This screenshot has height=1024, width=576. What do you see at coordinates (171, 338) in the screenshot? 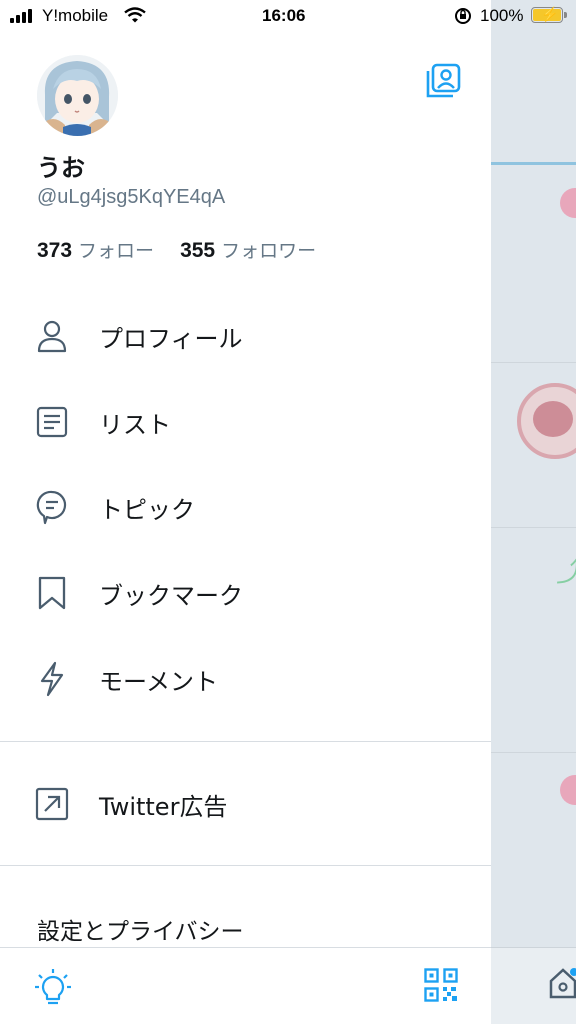
I see `menu-item-label: プロフィール` at bounding box center [171, 338].